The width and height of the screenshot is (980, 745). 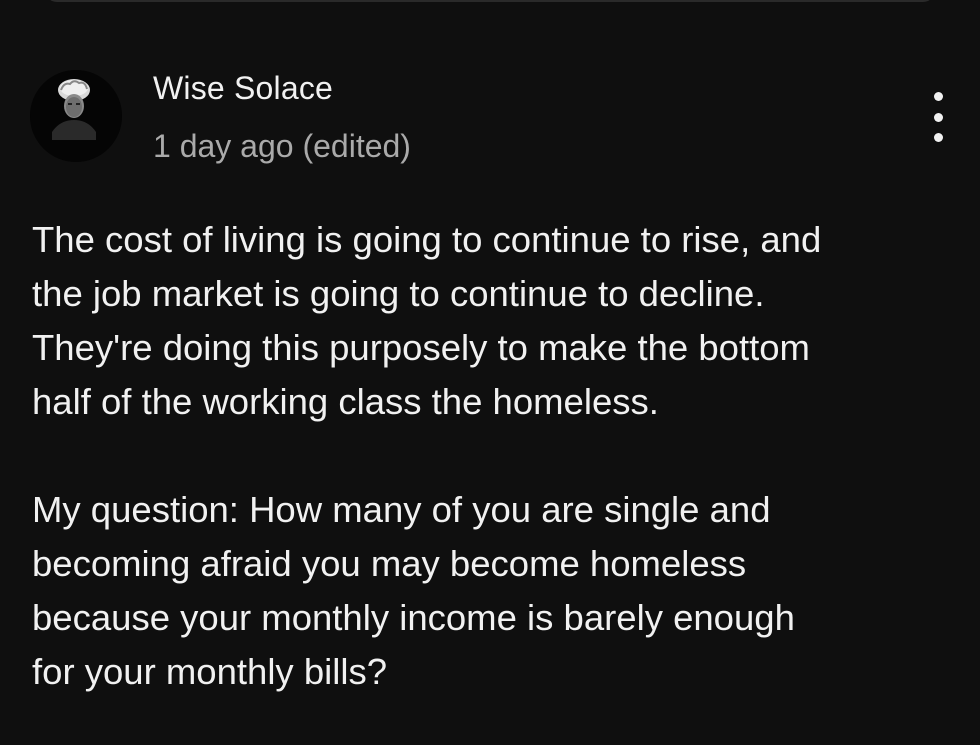 What do you see at coordinates (490, 1) in the screenshot?
I see `previous-card-edge` at bounding box center [490, 1].